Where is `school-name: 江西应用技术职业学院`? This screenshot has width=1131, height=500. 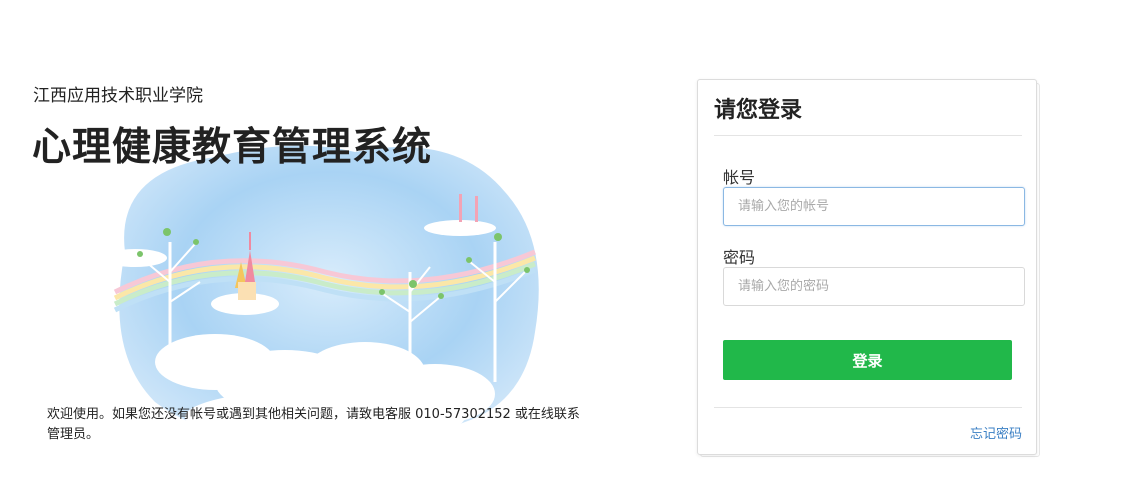
school-name: 江西应用技术职业学院 is located at coordinates (118, 96).